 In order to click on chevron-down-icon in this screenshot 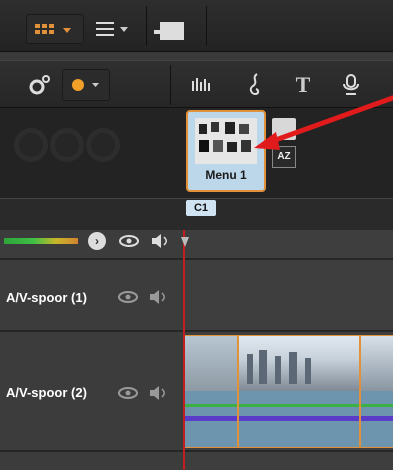, I will do `click(67, 30)`.